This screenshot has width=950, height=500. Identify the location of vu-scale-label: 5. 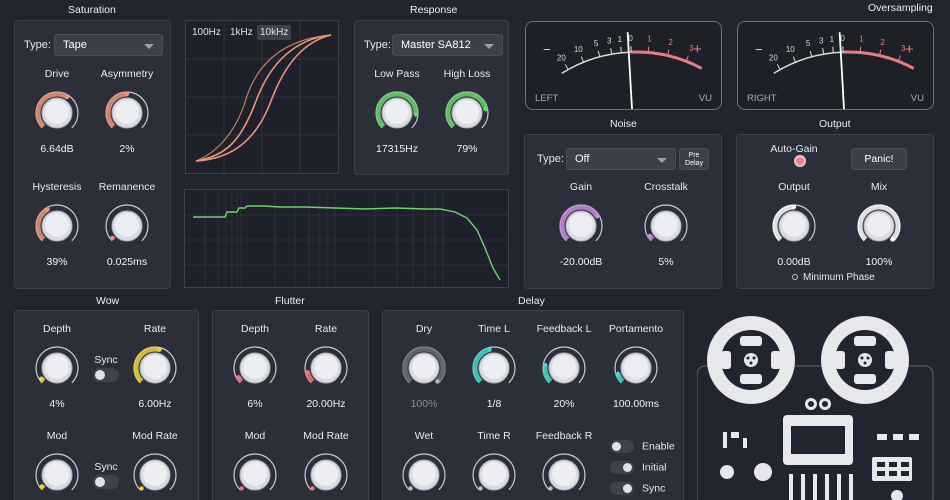
(596, 43).